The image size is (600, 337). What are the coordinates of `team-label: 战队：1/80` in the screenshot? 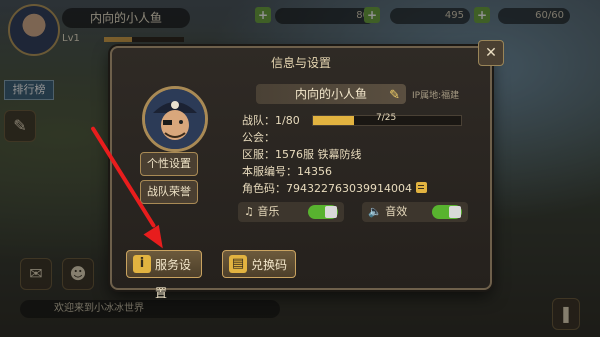 It's located at (271, 120).